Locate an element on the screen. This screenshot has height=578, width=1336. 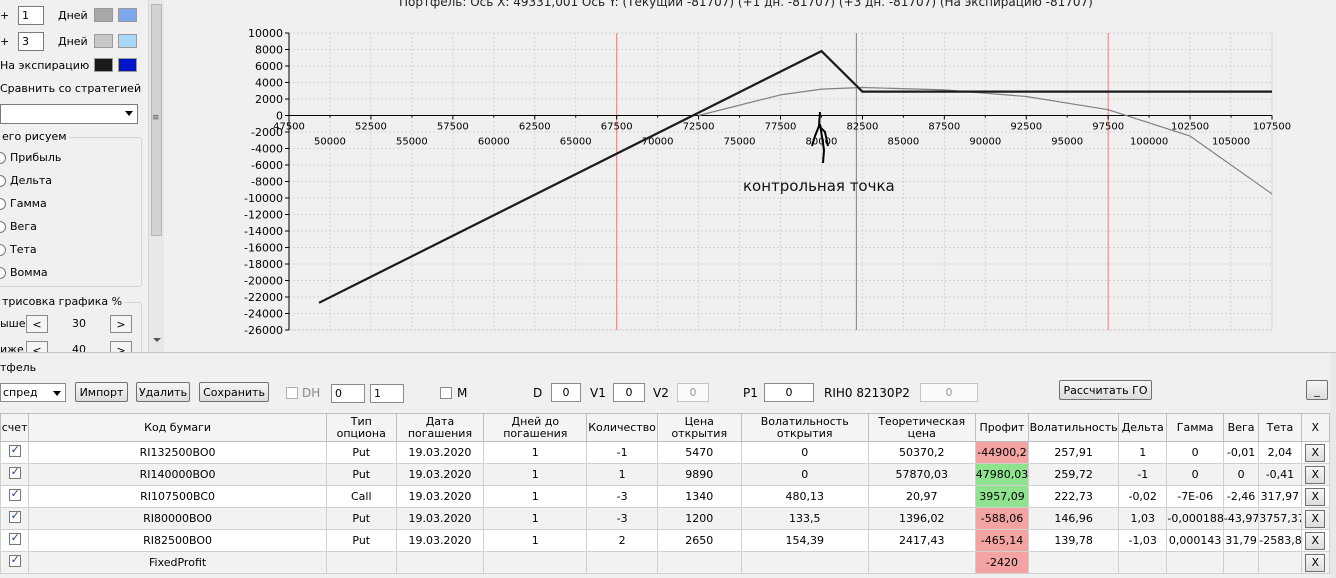
d-input: 0 is located at coordinates (566, 392).